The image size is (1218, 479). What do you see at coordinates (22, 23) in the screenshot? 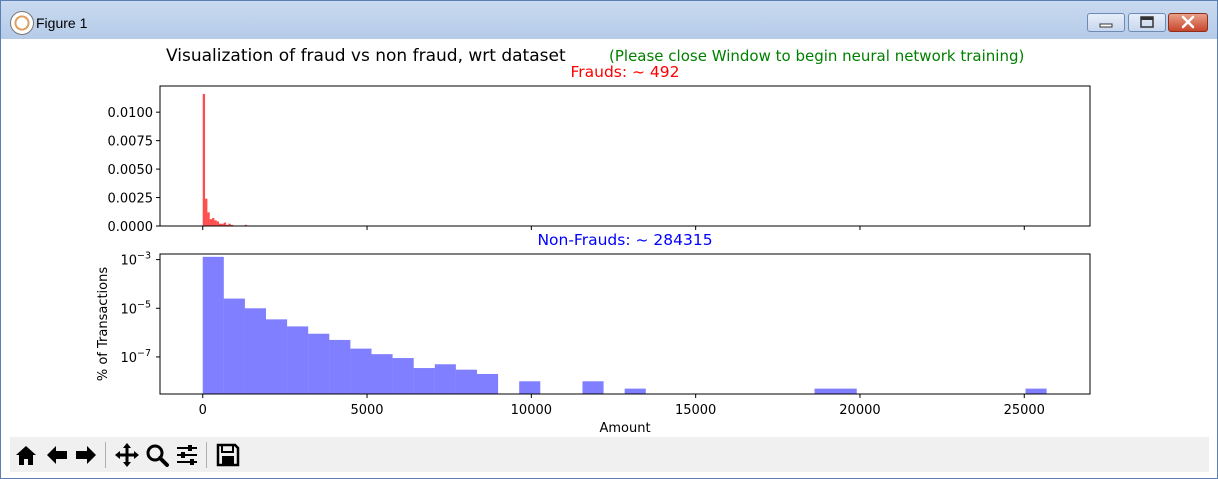
I see `matplotlib-figure-icon` at bounding box center [22, 23].